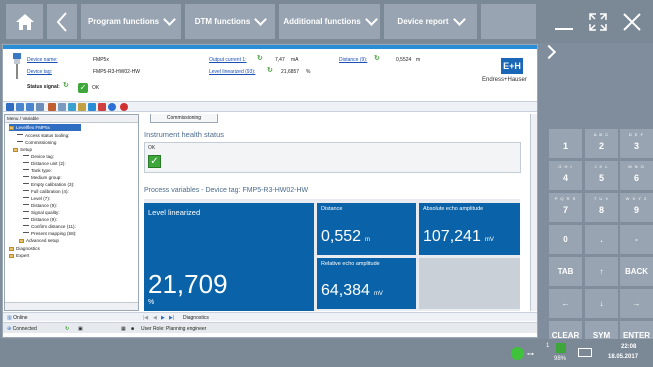 This screenshot has height=367, width=653. I want to click on tree-item: Diagnostics, so click(24, 248).